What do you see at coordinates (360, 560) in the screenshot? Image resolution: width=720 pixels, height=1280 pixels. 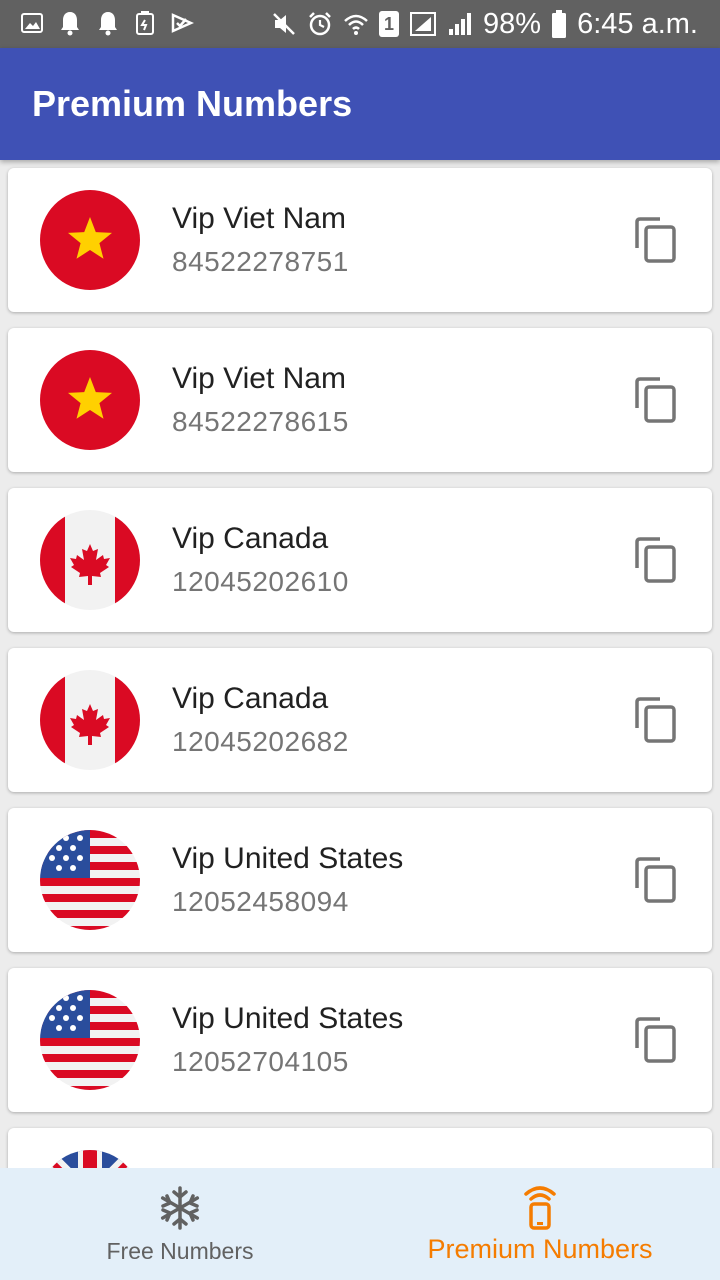 I see `number-card: Vip Canada 12045202610` at bounding box center [360, 560].